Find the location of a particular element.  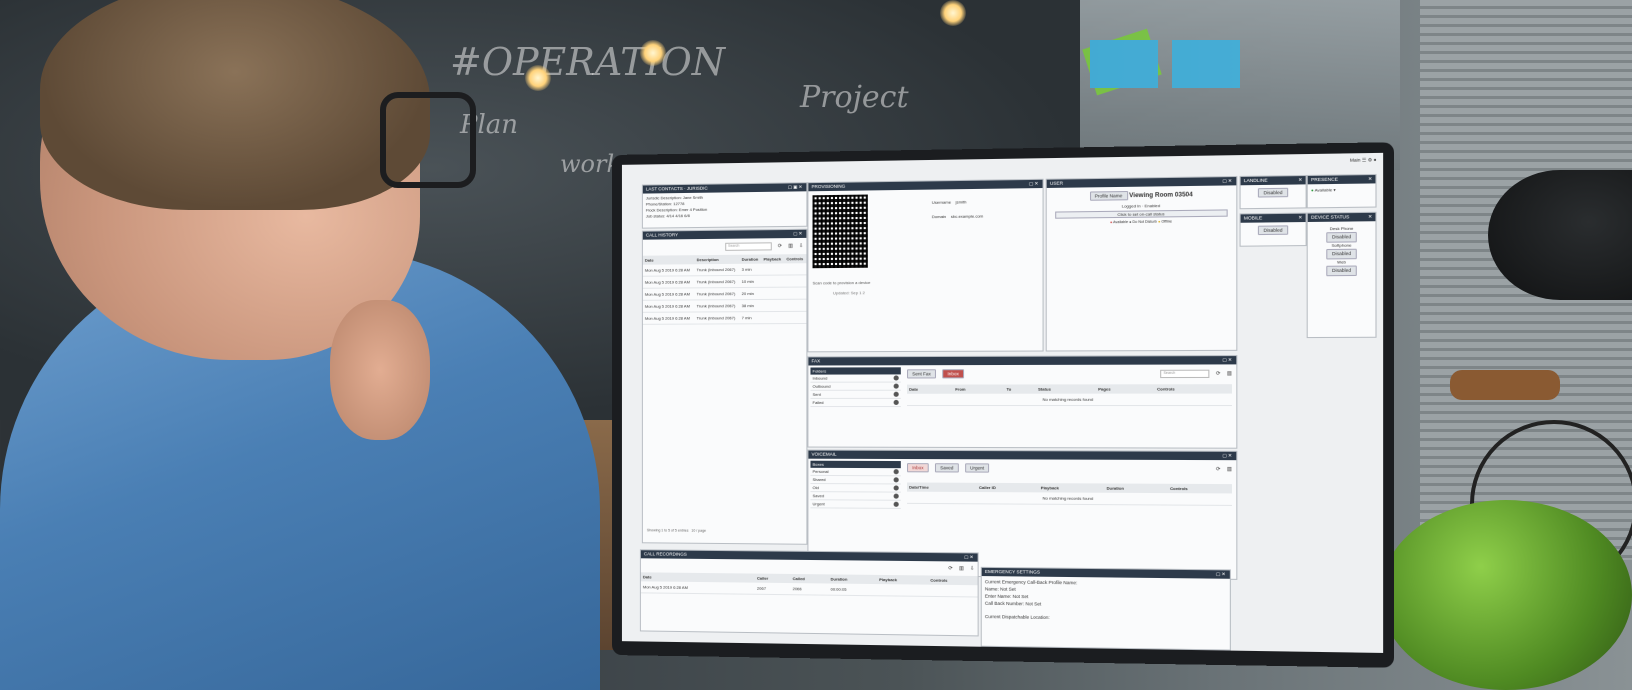

column-header: From is located at coordinates (979, 389).